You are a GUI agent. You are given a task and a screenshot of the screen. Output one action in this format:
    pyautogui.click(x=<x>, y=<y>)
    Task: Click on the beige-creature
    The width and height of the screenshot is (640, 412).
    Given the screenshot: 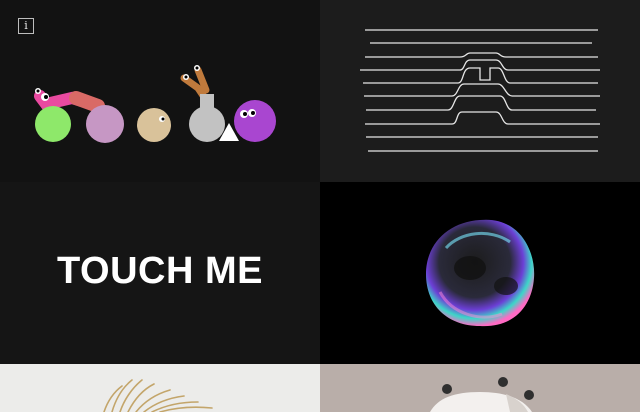 What is the action you would take?
    pyautogui.click(x=154, y=125)
    